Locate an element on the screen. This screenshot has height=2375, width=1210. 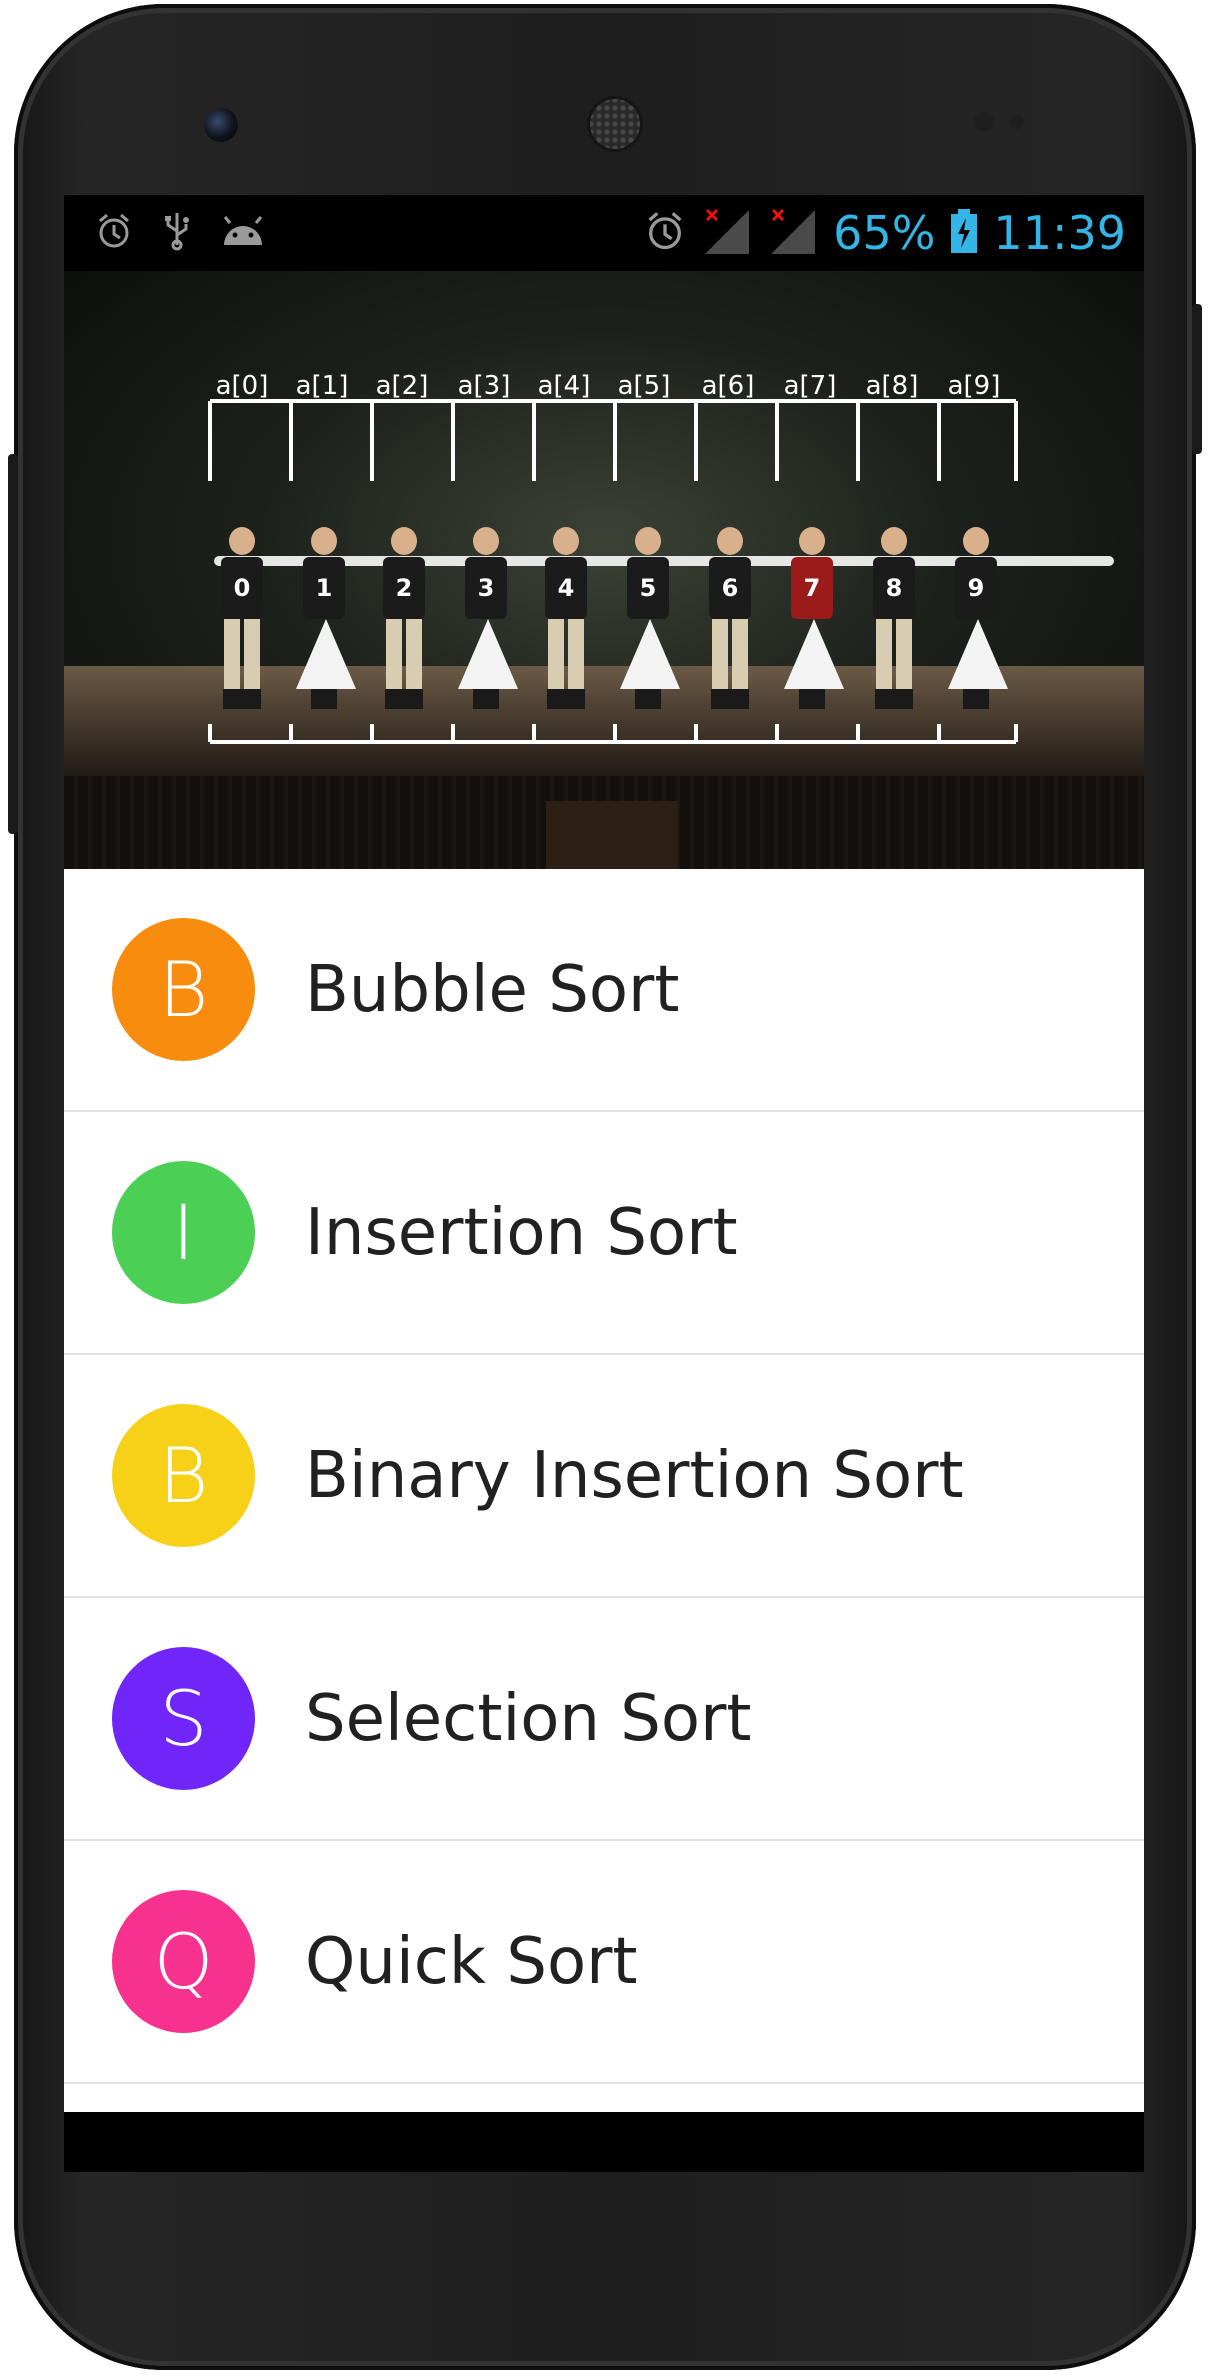
avatar: Q is located at coordinates (183, 1961).